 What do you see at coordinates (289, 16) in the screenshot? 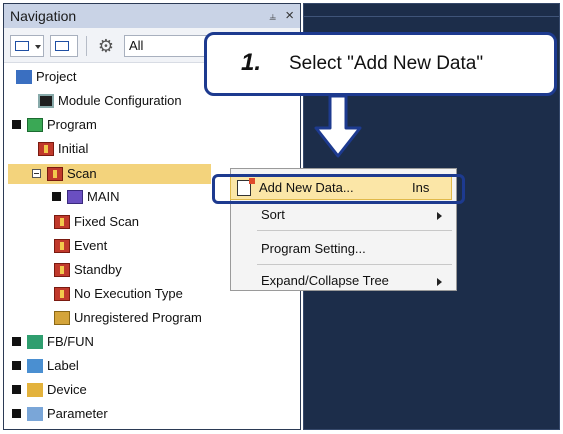
I see `close-icon: ×` at bounding box center [289, 16].